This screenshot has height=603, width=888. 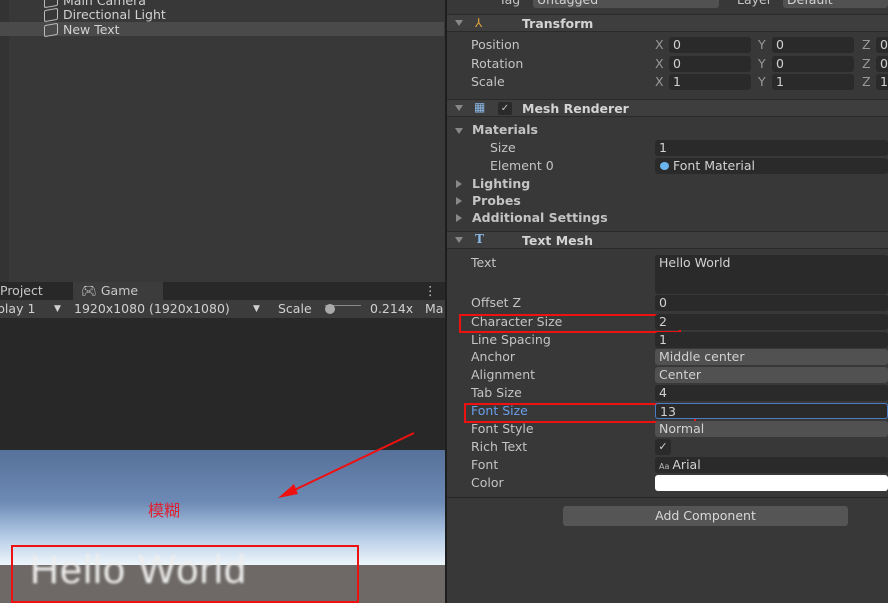 I want to click on font-style-label: Font Style, so click(x=502, y=428).